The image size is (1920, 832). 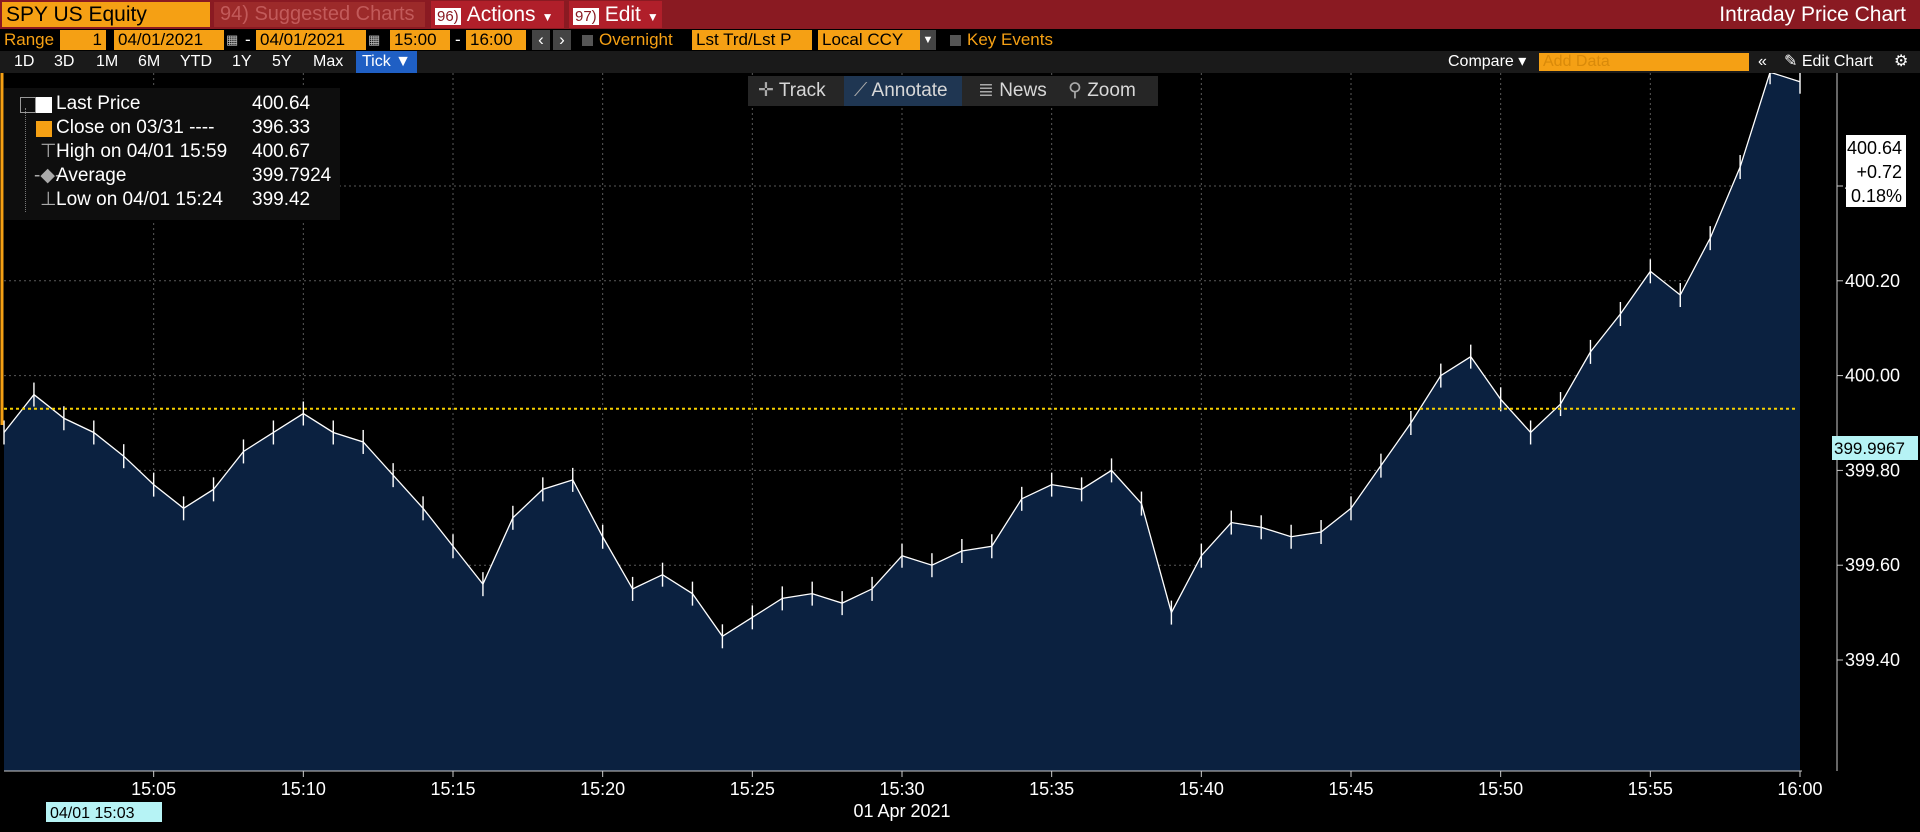 What do you see at coordinates (1762, 62) in the screenshot?
I see `collapse-icon: «` at bounding box center [1762, 62].